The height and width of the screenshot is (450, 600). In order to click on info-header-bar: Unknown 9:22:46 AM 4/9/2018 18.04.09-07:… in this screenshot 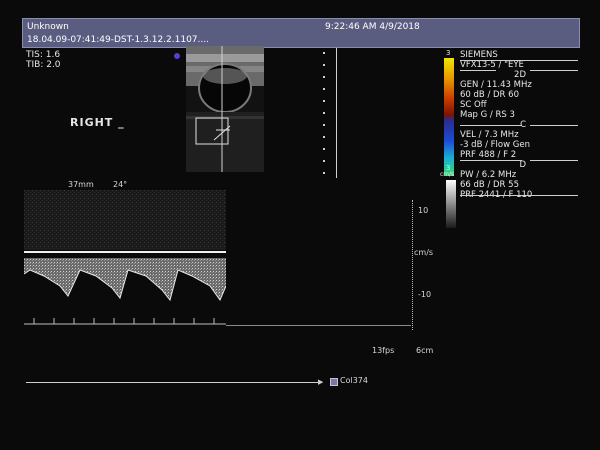, I will do `click(301, 33)`.